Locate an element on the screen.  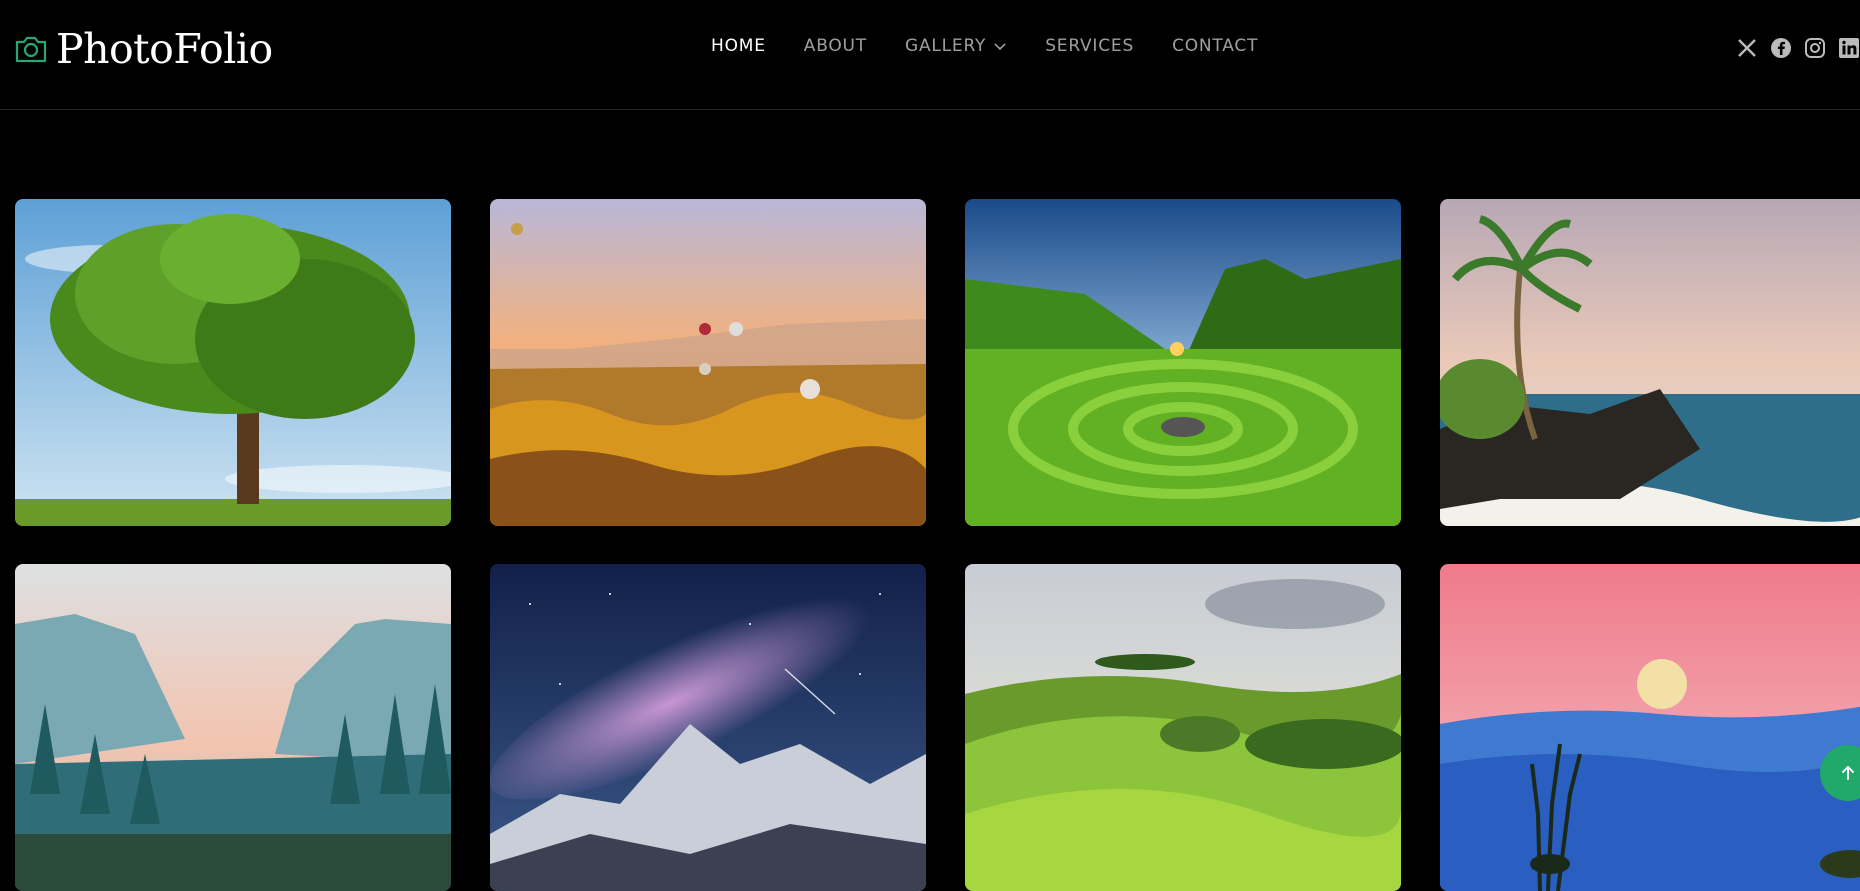
gallery-image-lone-tree is located at coordinates (233, 362).